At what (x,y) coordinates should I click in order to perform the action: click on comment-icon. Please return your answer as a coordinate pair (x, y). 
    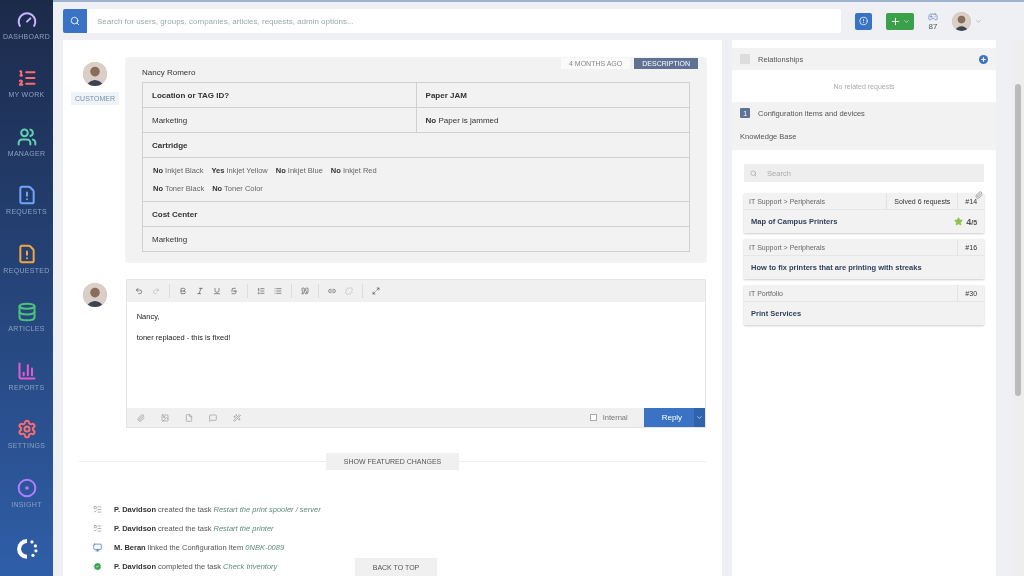
    Looking at the image, I should click on (212, 417).